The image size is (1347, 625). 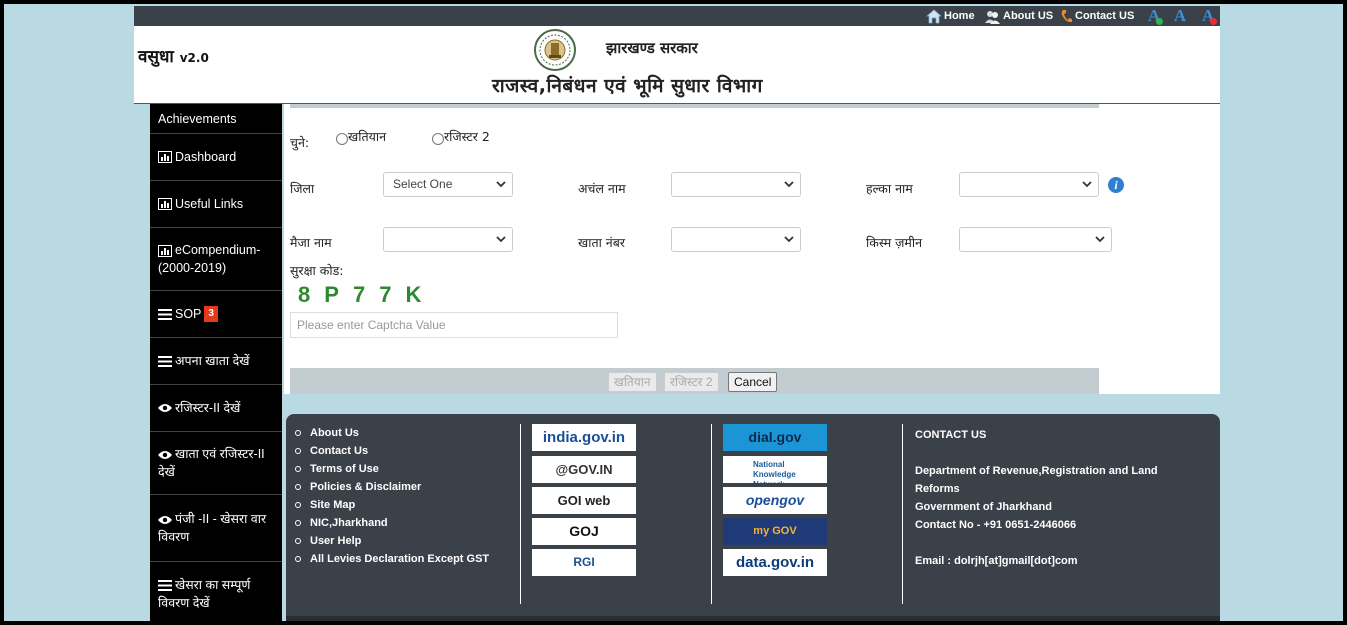 What do you see at coordinates (677, 16) in the screenshot?
I see `top-bar: Home About US Contact US A A A` at bounding box center [677, 16].